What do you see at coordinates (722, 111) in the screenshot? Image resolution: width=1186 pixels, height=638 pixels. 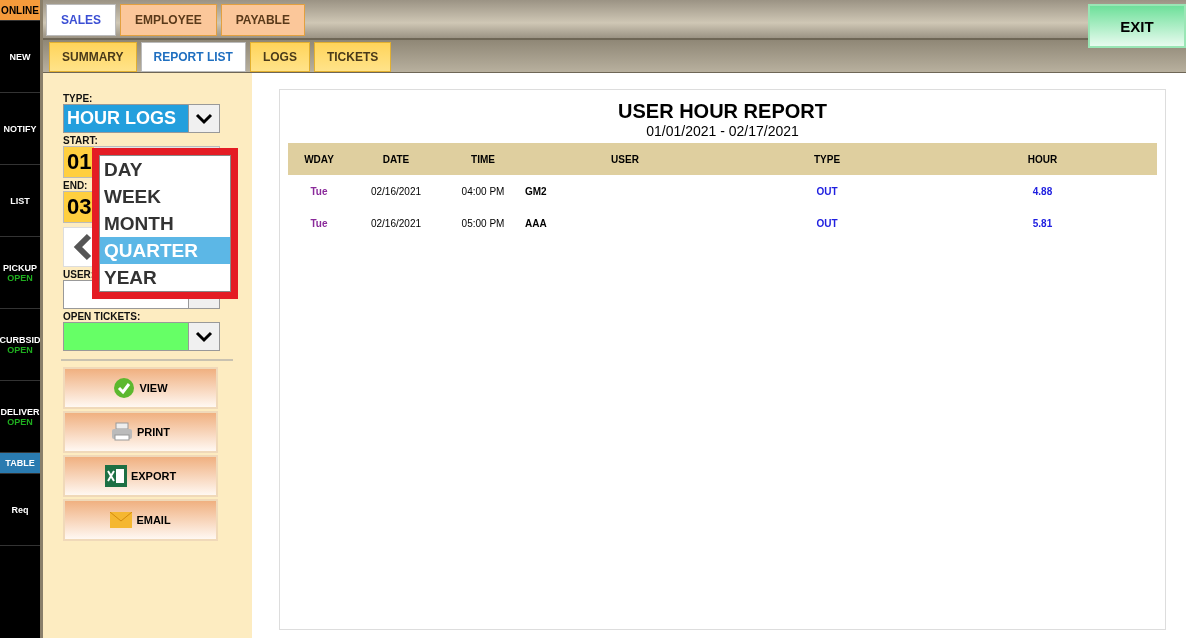 I see `report-title: USER HOUR REPORT` at bounding box center [722, 111].